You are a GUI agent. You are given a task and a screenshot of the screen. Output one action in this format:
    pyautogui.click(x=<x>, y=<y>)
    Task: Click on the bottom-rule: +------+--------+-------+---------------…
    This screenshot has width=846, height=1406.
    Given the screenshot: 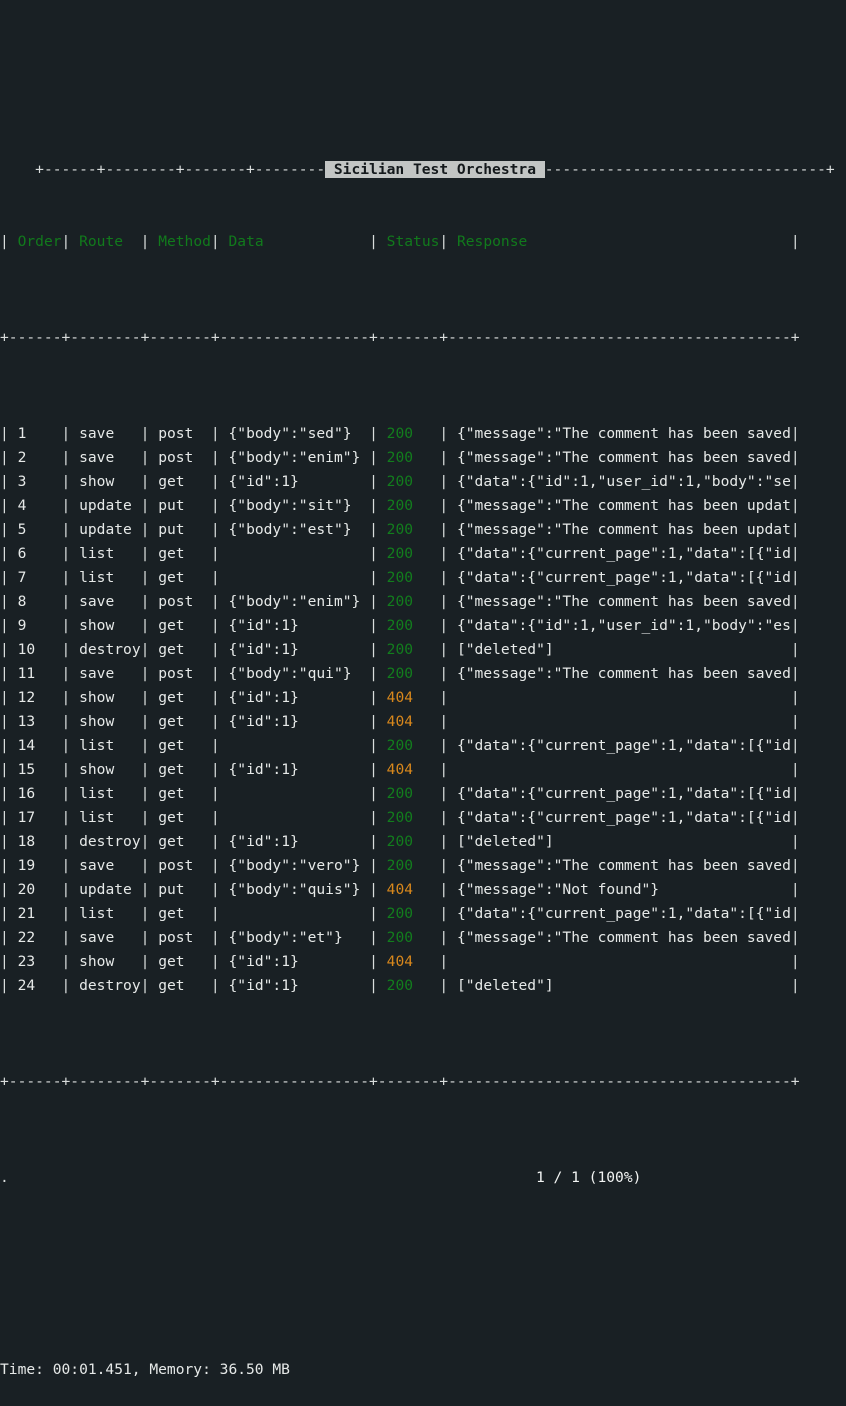 What is the action you would take?
    pyautogui.click(x=400, y=1081)
    